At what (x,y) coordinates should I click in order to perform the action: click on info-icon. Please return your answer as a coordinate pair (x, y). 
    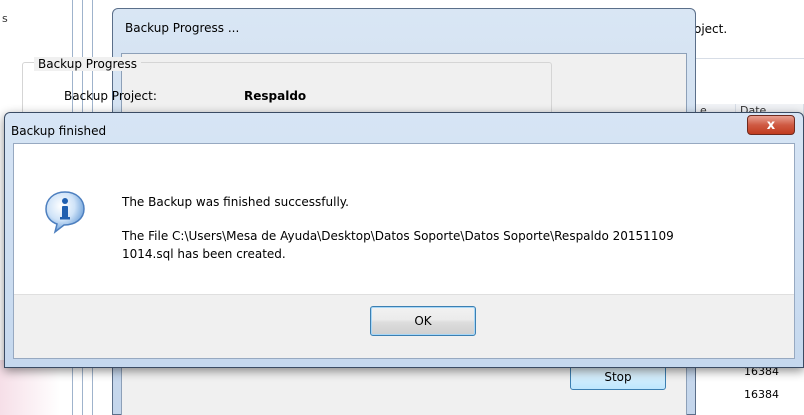
    Looking at the image, I should click on (65, 212).